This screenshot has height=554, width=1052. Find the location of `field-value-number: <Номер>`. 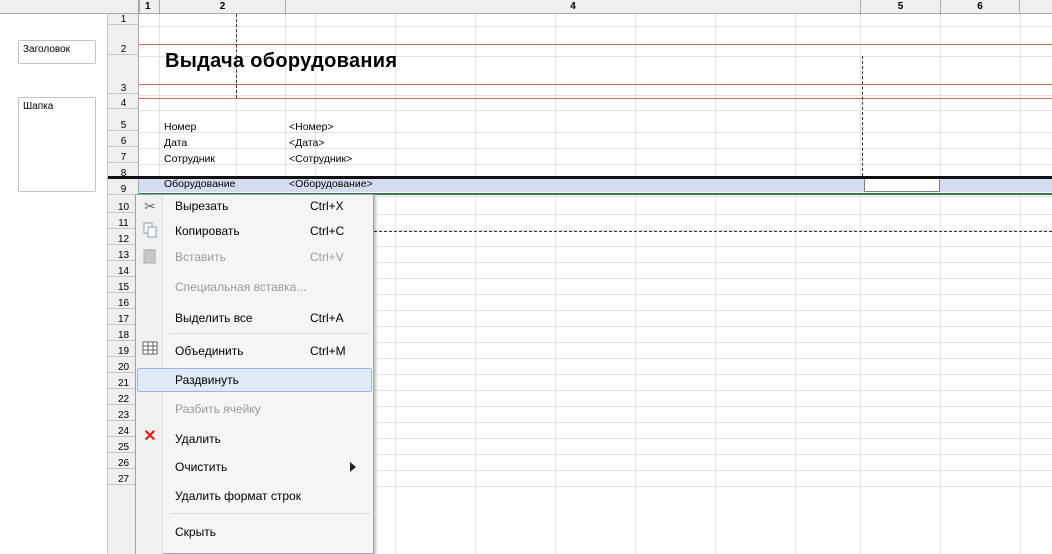

field-value-number: <Номер> is located at coordinates (311, 127).